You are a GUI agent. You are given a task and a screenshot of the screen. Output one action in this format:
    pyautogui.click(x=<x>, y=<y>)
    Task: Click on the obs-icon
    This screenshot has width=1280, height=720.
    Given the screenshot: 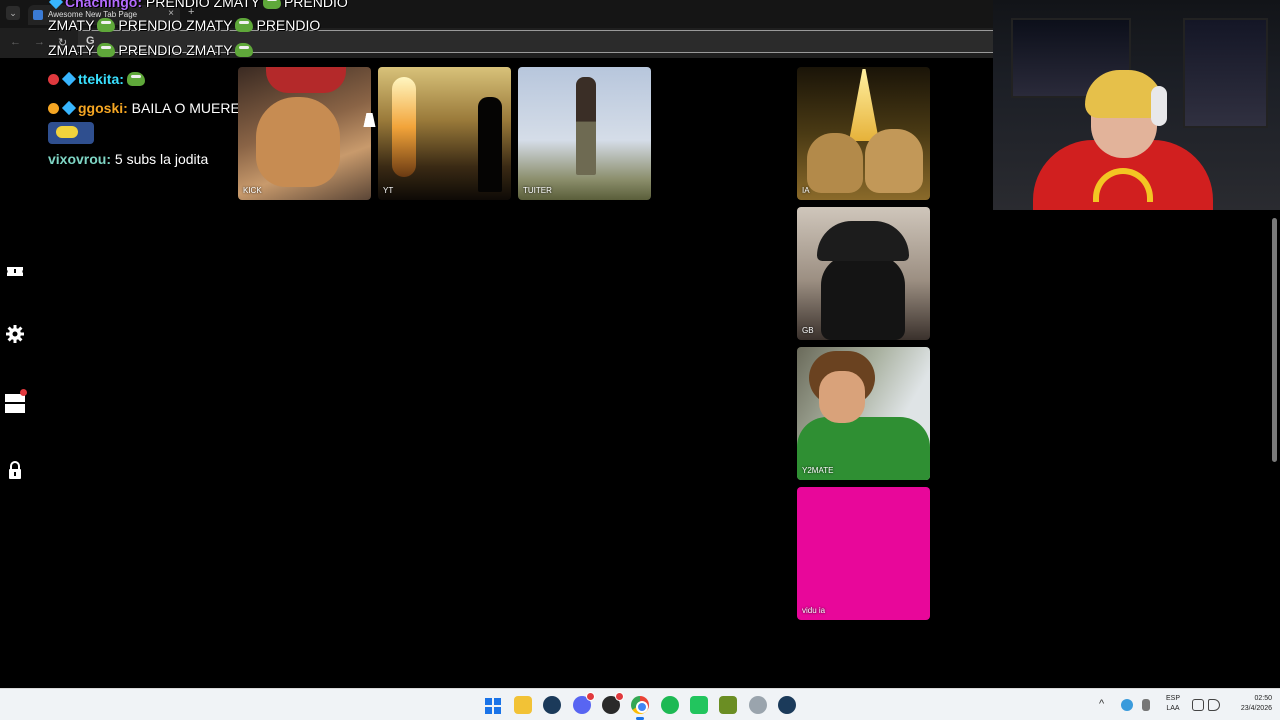 What is the action you would take?
    pyautogui.click(x=613, y=703)
    